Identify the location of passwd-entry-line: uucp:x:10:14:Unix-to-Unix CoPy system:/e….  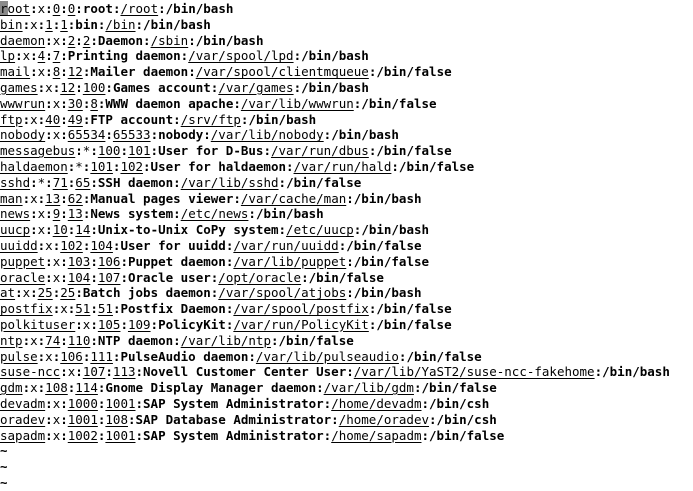
(346, 230).